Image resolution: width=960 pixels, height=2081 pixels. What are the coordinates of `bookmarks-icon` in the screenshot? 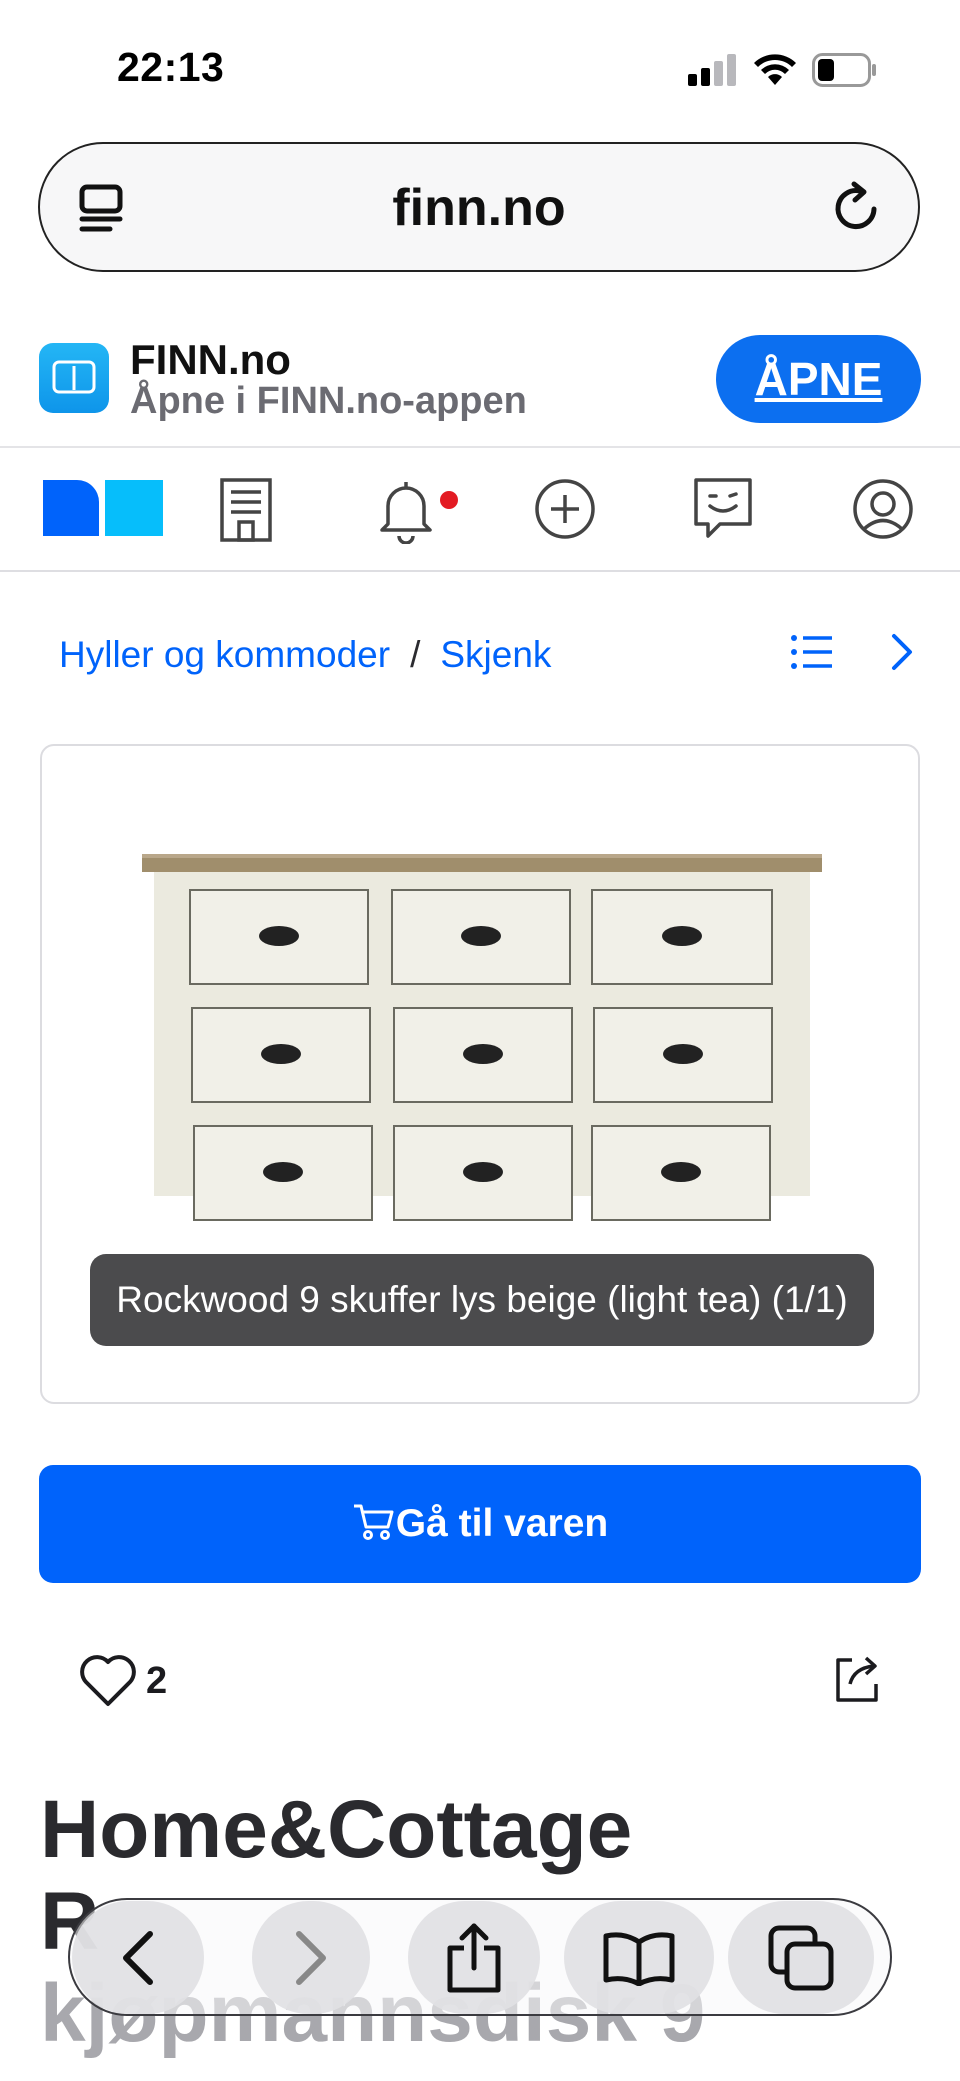 It's located at (639, 1958).